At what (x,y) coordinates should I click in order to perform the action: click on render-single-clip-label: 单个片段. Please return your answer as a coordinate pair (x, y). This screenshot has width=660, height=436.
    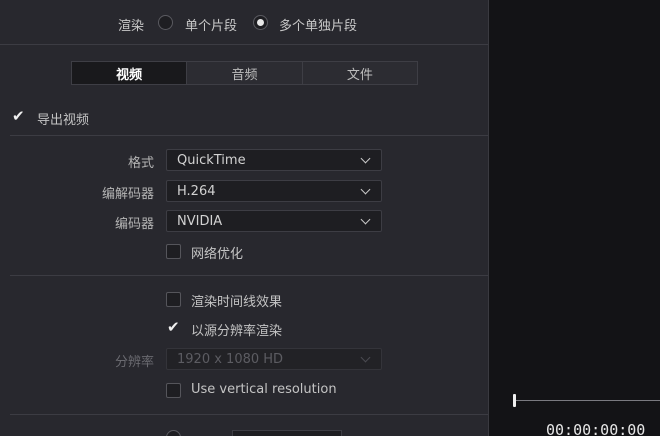
    Looking at the image, I should click on (211, 24).